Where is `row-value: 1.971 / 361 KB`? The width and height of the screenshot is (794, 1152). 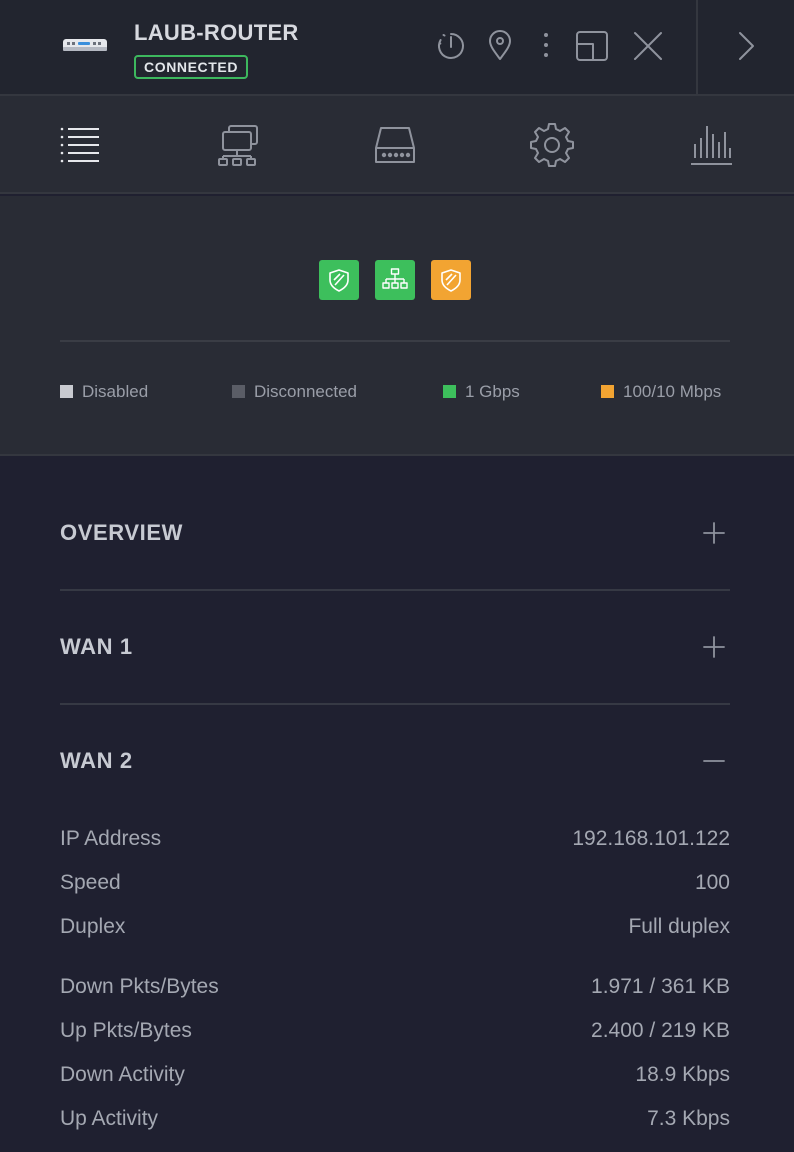 row-value: 1.971 / 361 KB is located at coordinates (660, 986).